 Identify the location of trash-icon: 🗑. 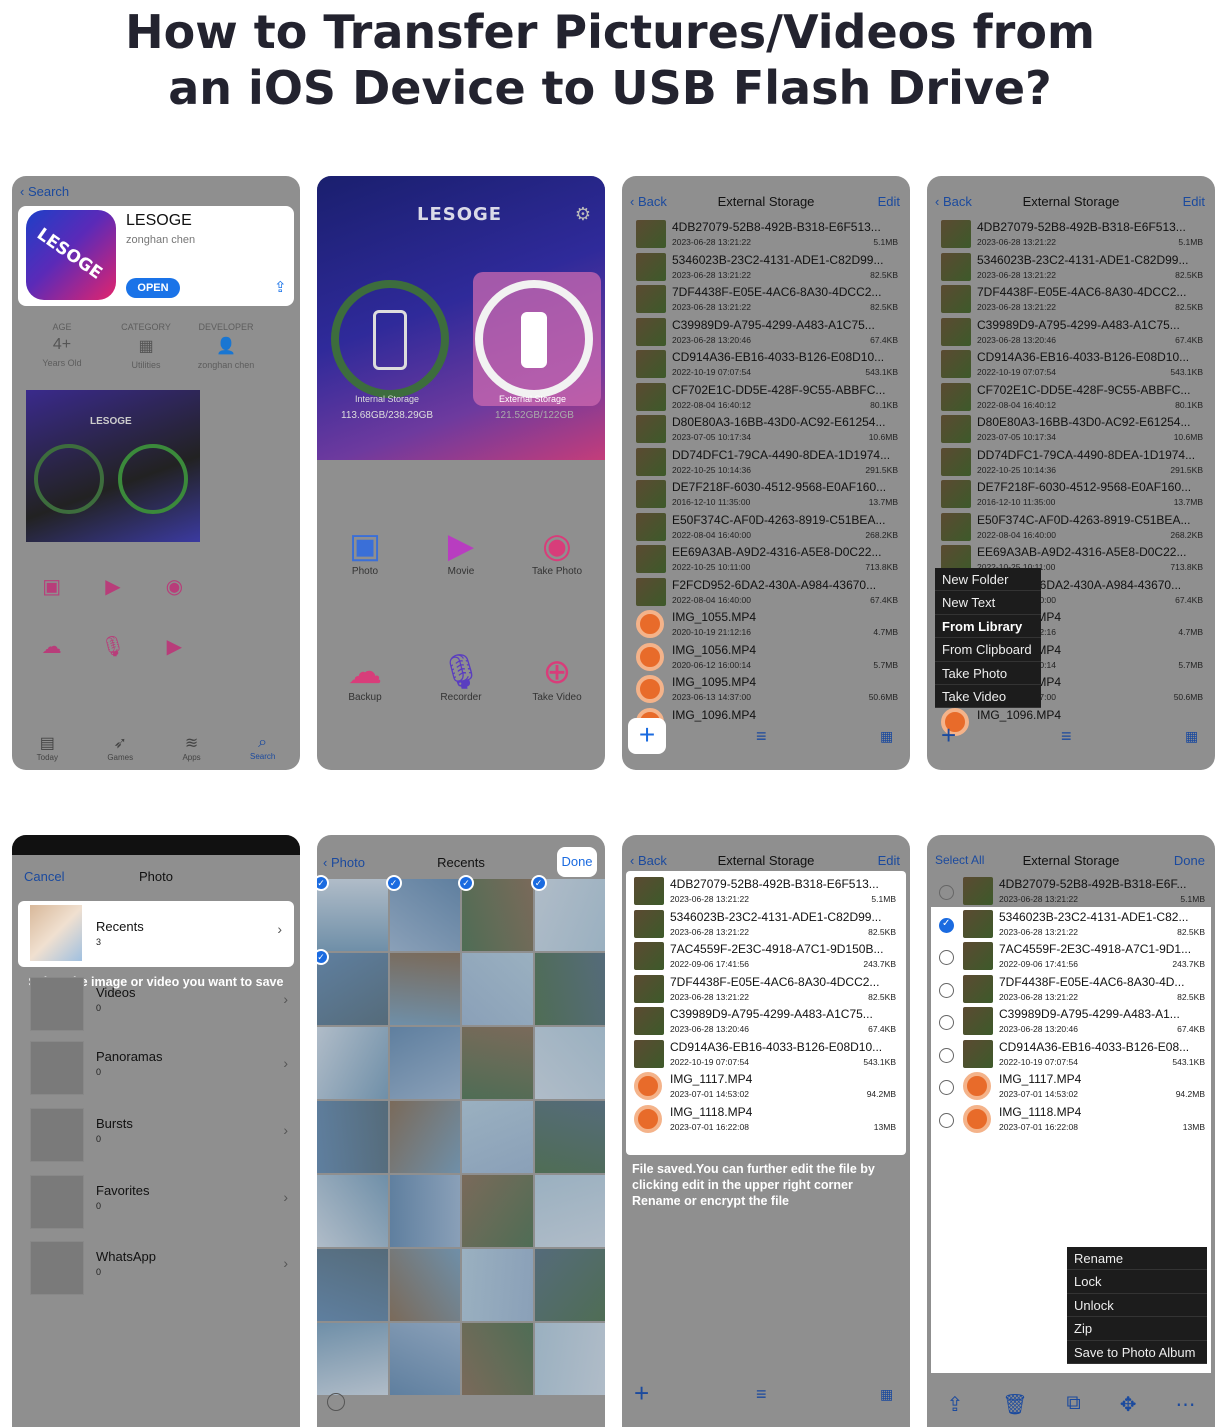
(1014, 1404).